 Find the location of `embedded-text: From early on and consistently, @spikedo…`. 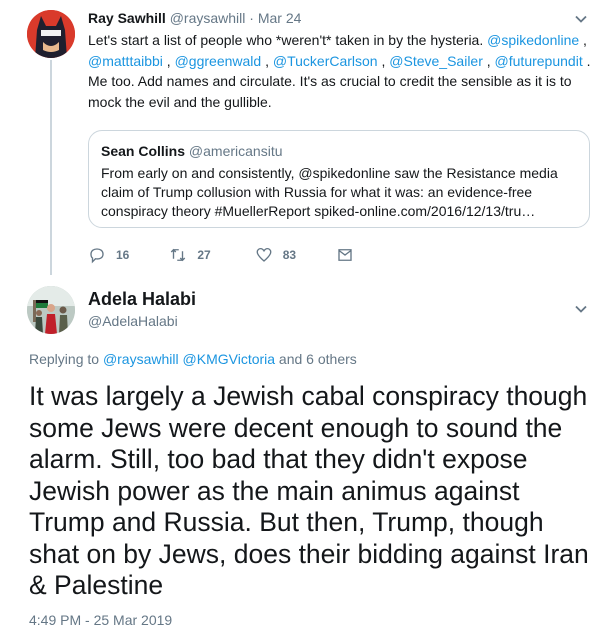

embedded-text: From early on and consistently, @spikedo… is located at coordinates (329, 192).